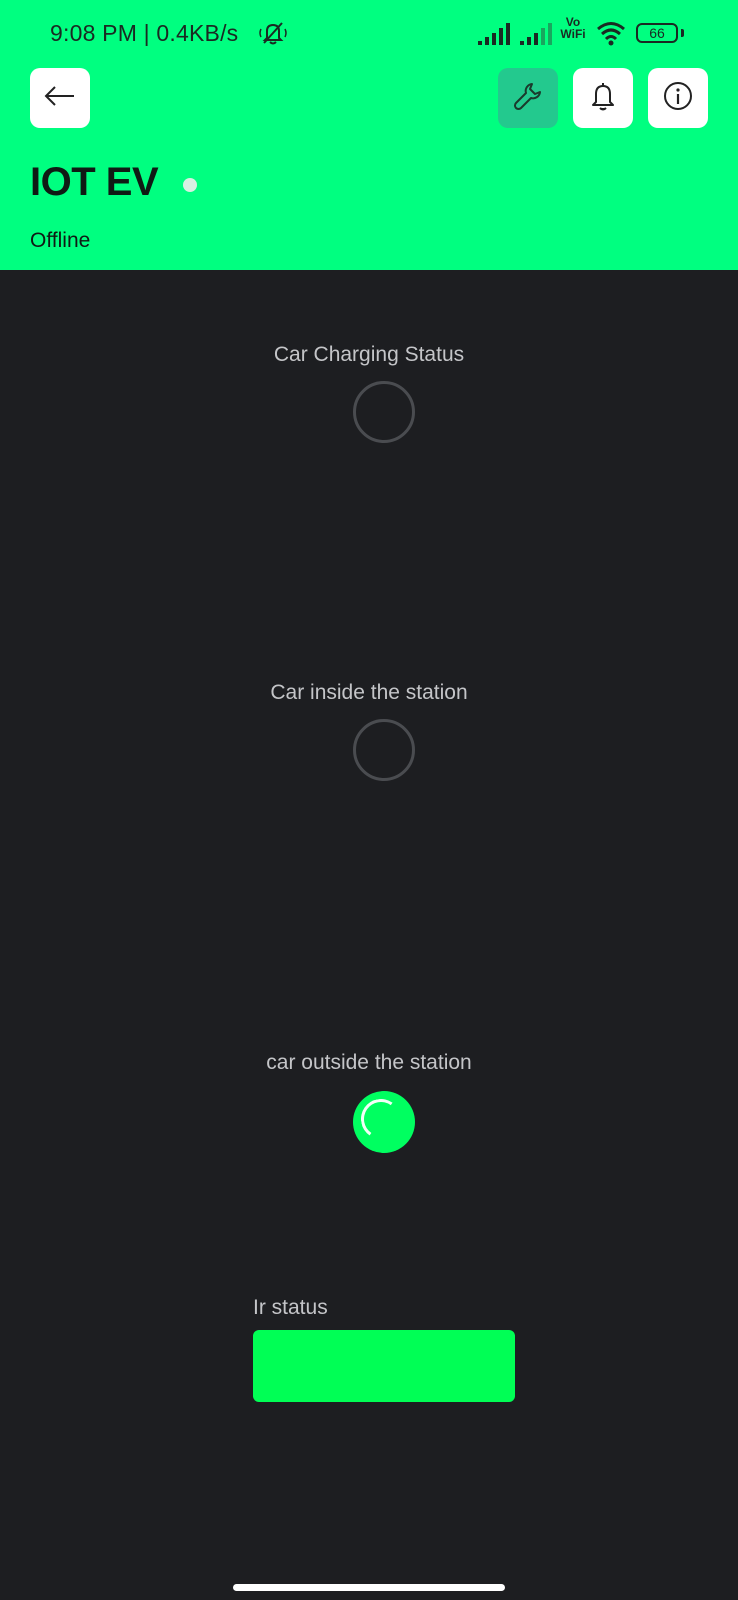 This screenshot has width=738, height=1600. I want to click on vowifi-wifi: WiFi, so click(573, 34).